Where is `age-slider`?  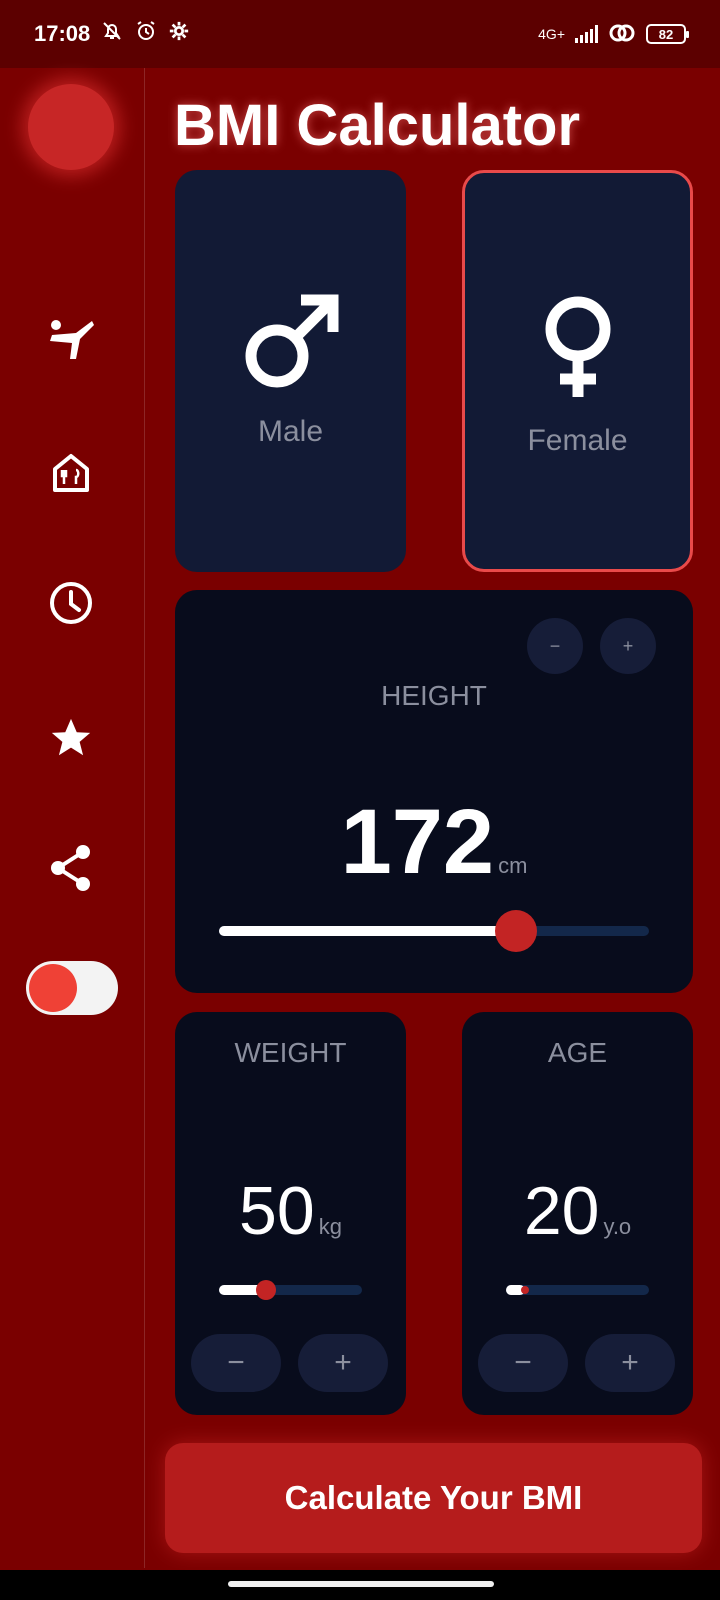
age-slider is located at coordinates (577, 1290).